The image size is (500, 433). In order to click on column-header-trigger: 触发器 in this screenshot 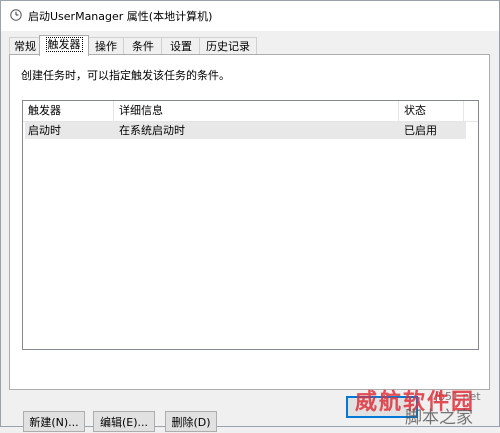, I will do `click(68, 111)`.